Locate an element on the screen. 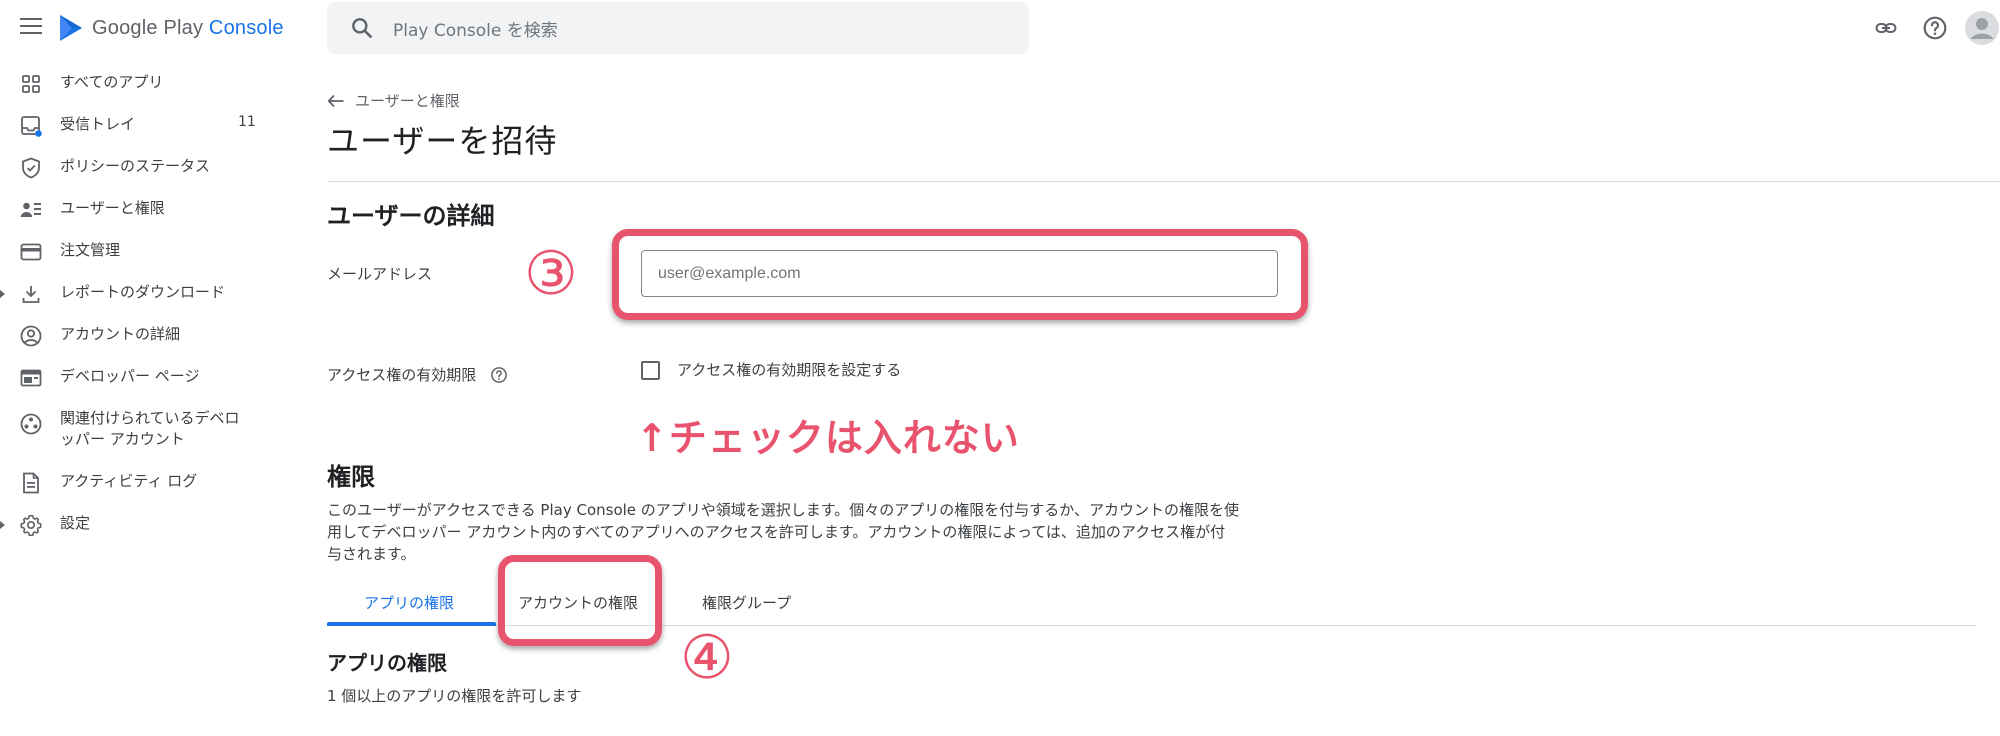 The width and height of the screenshot is (2000, 736). sidebar-item-label-line2: ッパー アカウント is located at coordinates (122, 439).